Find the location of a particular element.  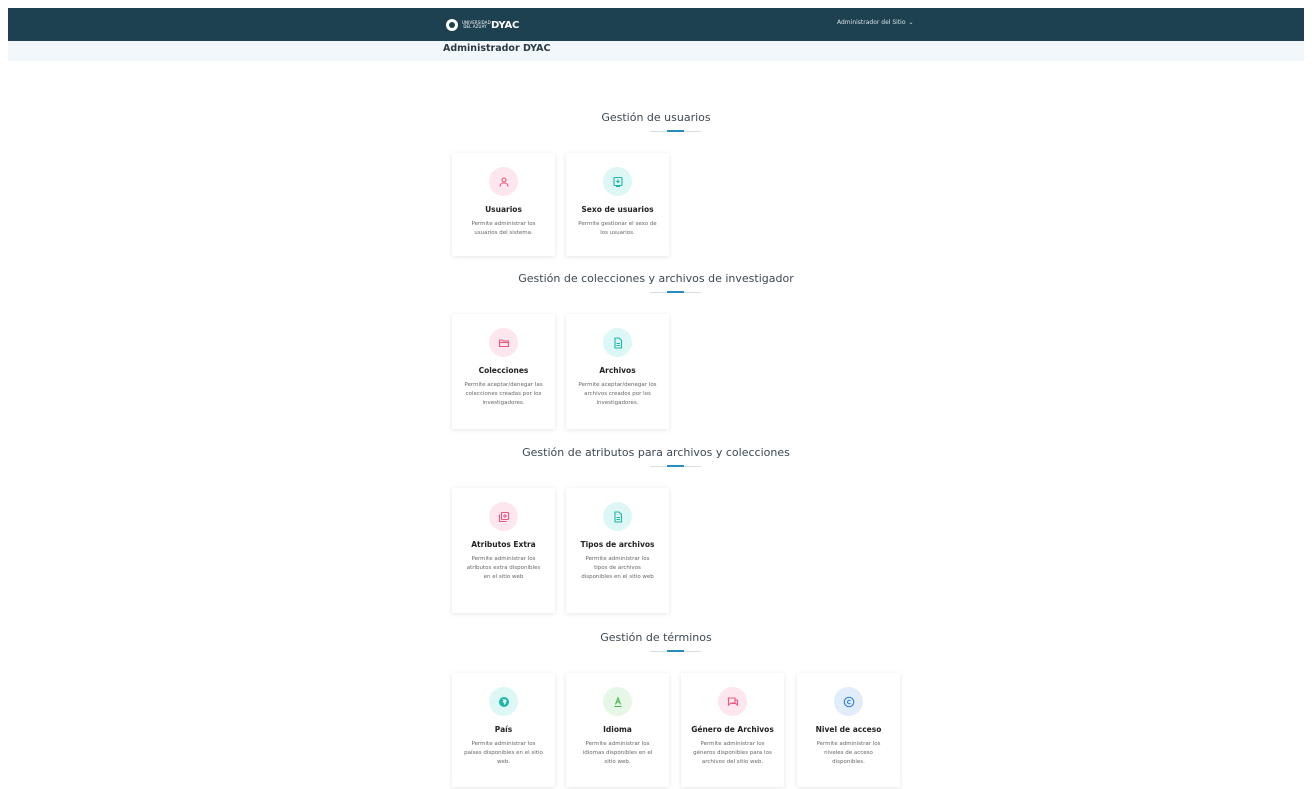

card-title: País is located at coordinates (503, 729).